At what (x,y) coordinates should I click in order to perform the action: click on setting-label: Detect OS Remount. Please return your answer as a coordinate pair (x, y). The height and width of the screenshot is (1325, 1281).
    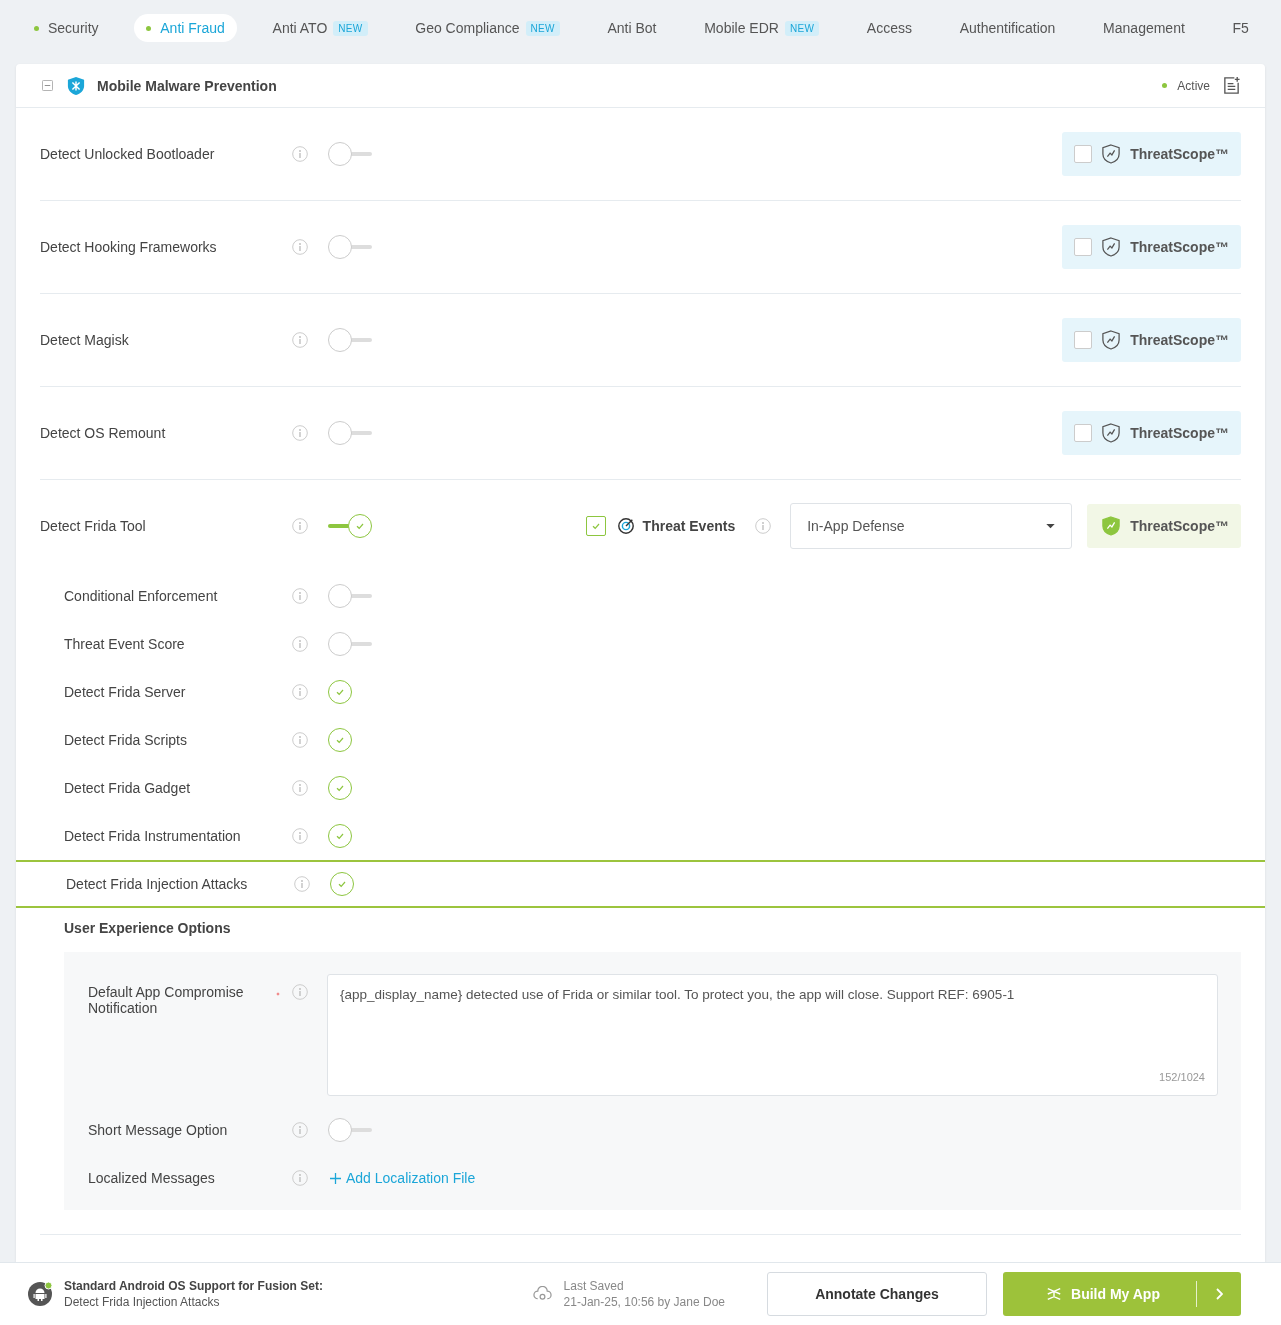
    Looking at the image, I should click on (103, 433).